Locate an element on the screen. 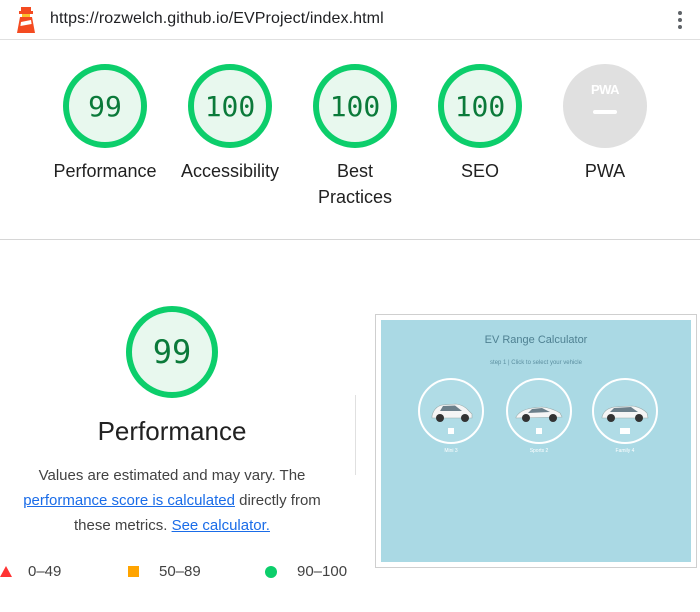 The width and height of the screenshot is (700, 612). lighthouse-icon is located at coordinates (26, 20).